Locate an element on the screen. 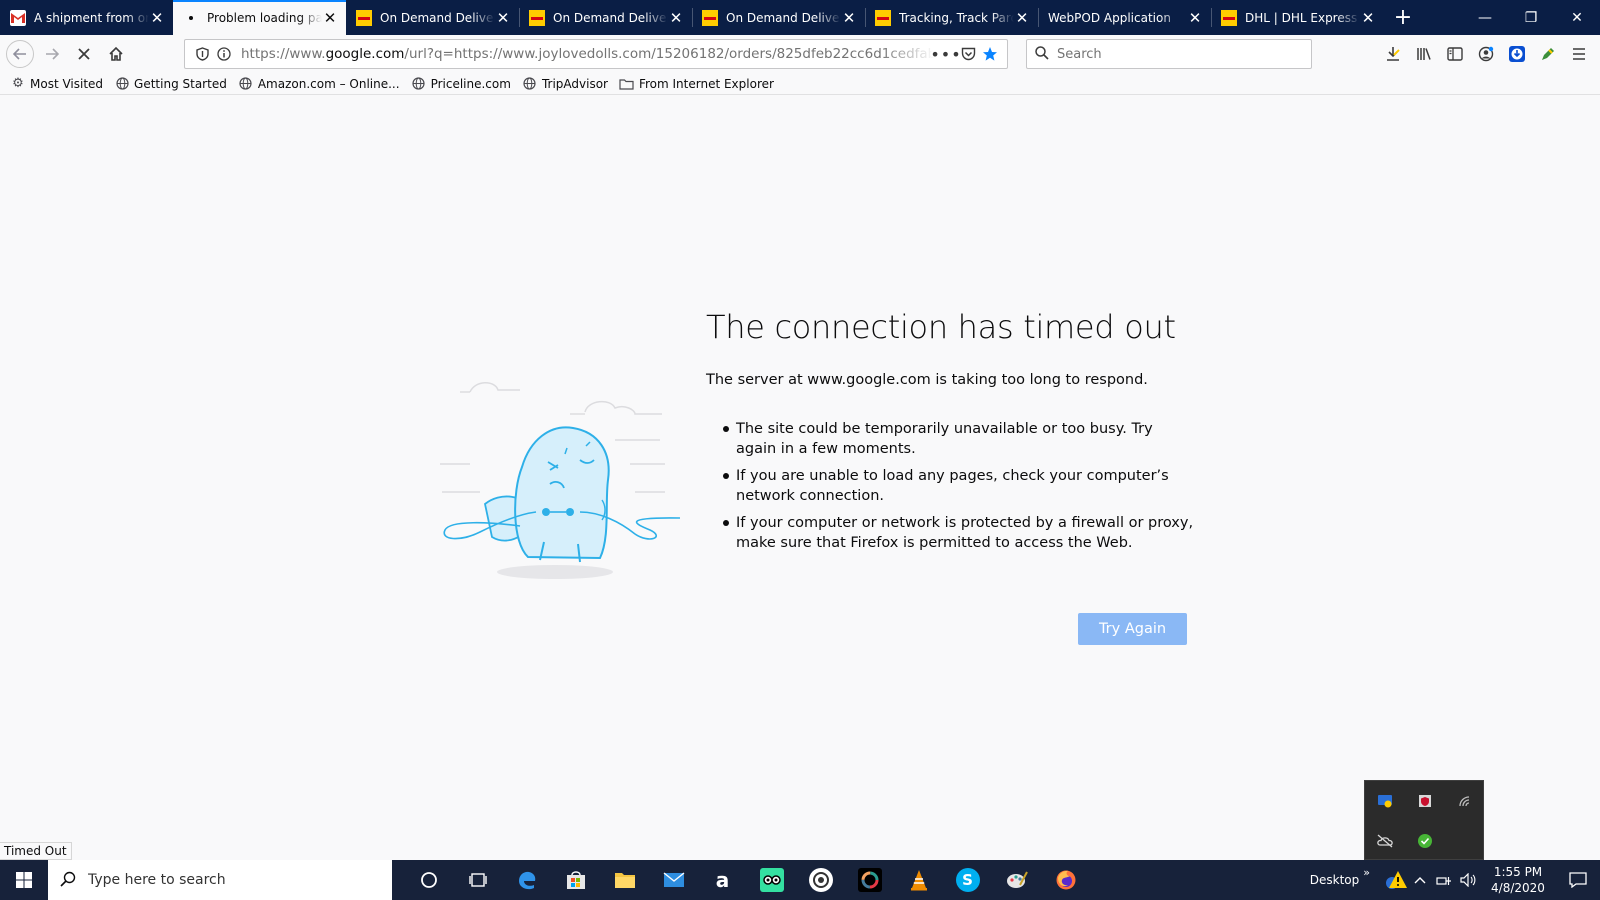 The width and height of the screenshot is (1600, 900). downloads-icon is located at coordinates (1392, 54).